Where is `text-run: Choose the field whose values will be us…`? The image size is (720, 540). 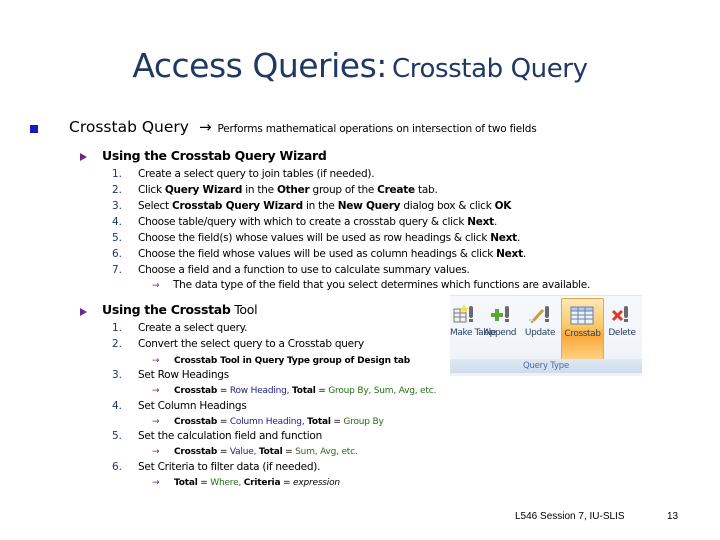 text-run: Choose the field whose values will be us… is located at coordinates (317, 254).